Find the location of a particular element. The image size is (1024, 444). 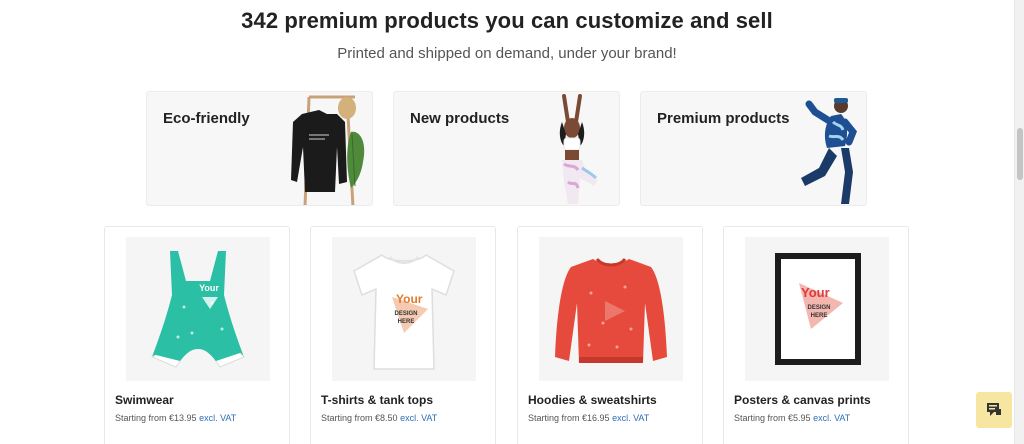

category-card-premium-products: Premium products is located at coordinates (753, 148).